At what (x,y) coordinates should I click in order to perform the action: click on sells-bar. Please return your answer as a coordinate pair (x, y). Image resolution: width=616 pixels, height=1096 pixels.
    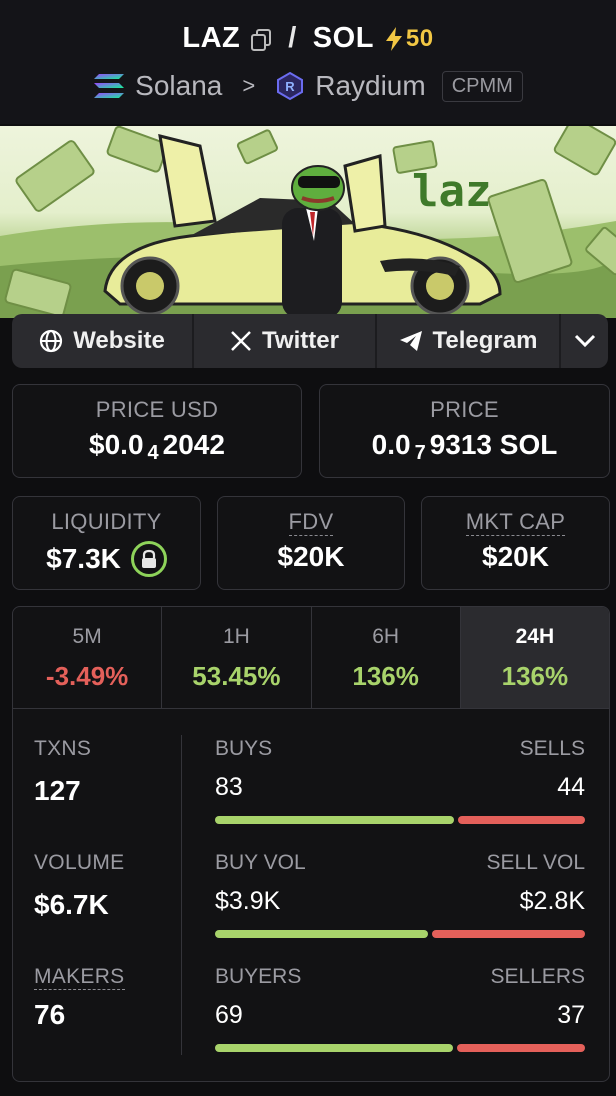
    Looking at the image, I should click on (521, 820).